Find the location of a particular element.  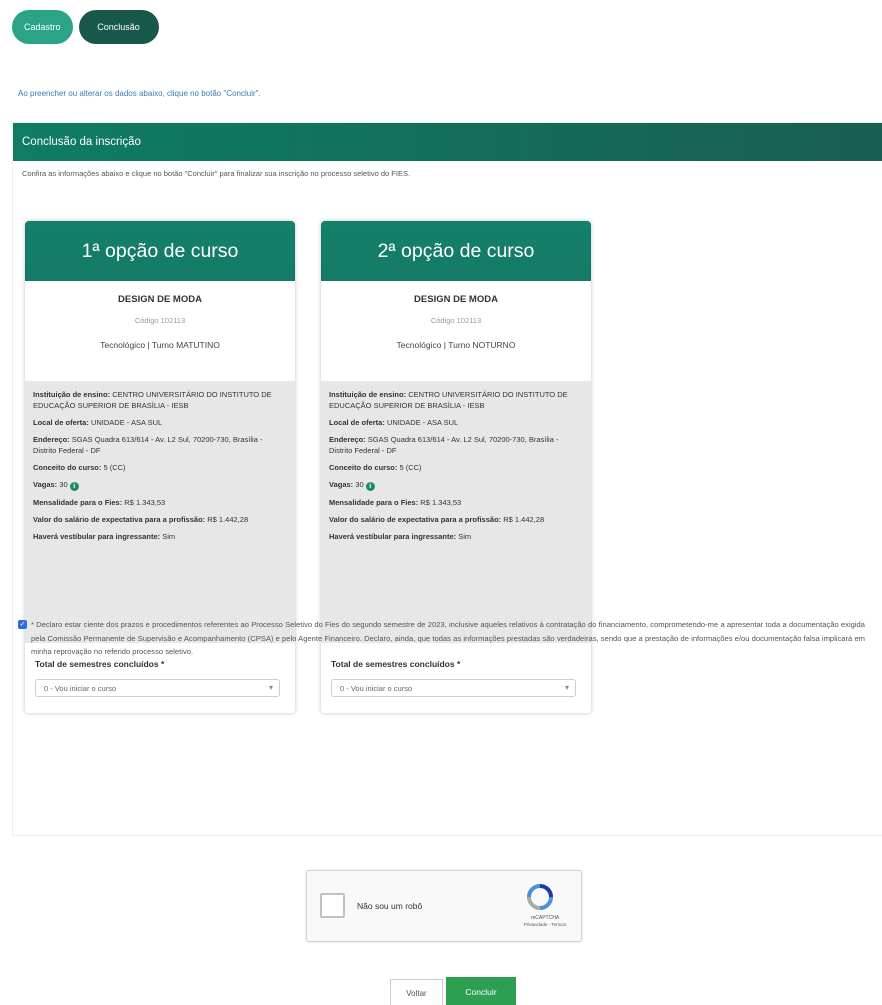

recaptcha-logo-icon is located at coordinates (540, 897).